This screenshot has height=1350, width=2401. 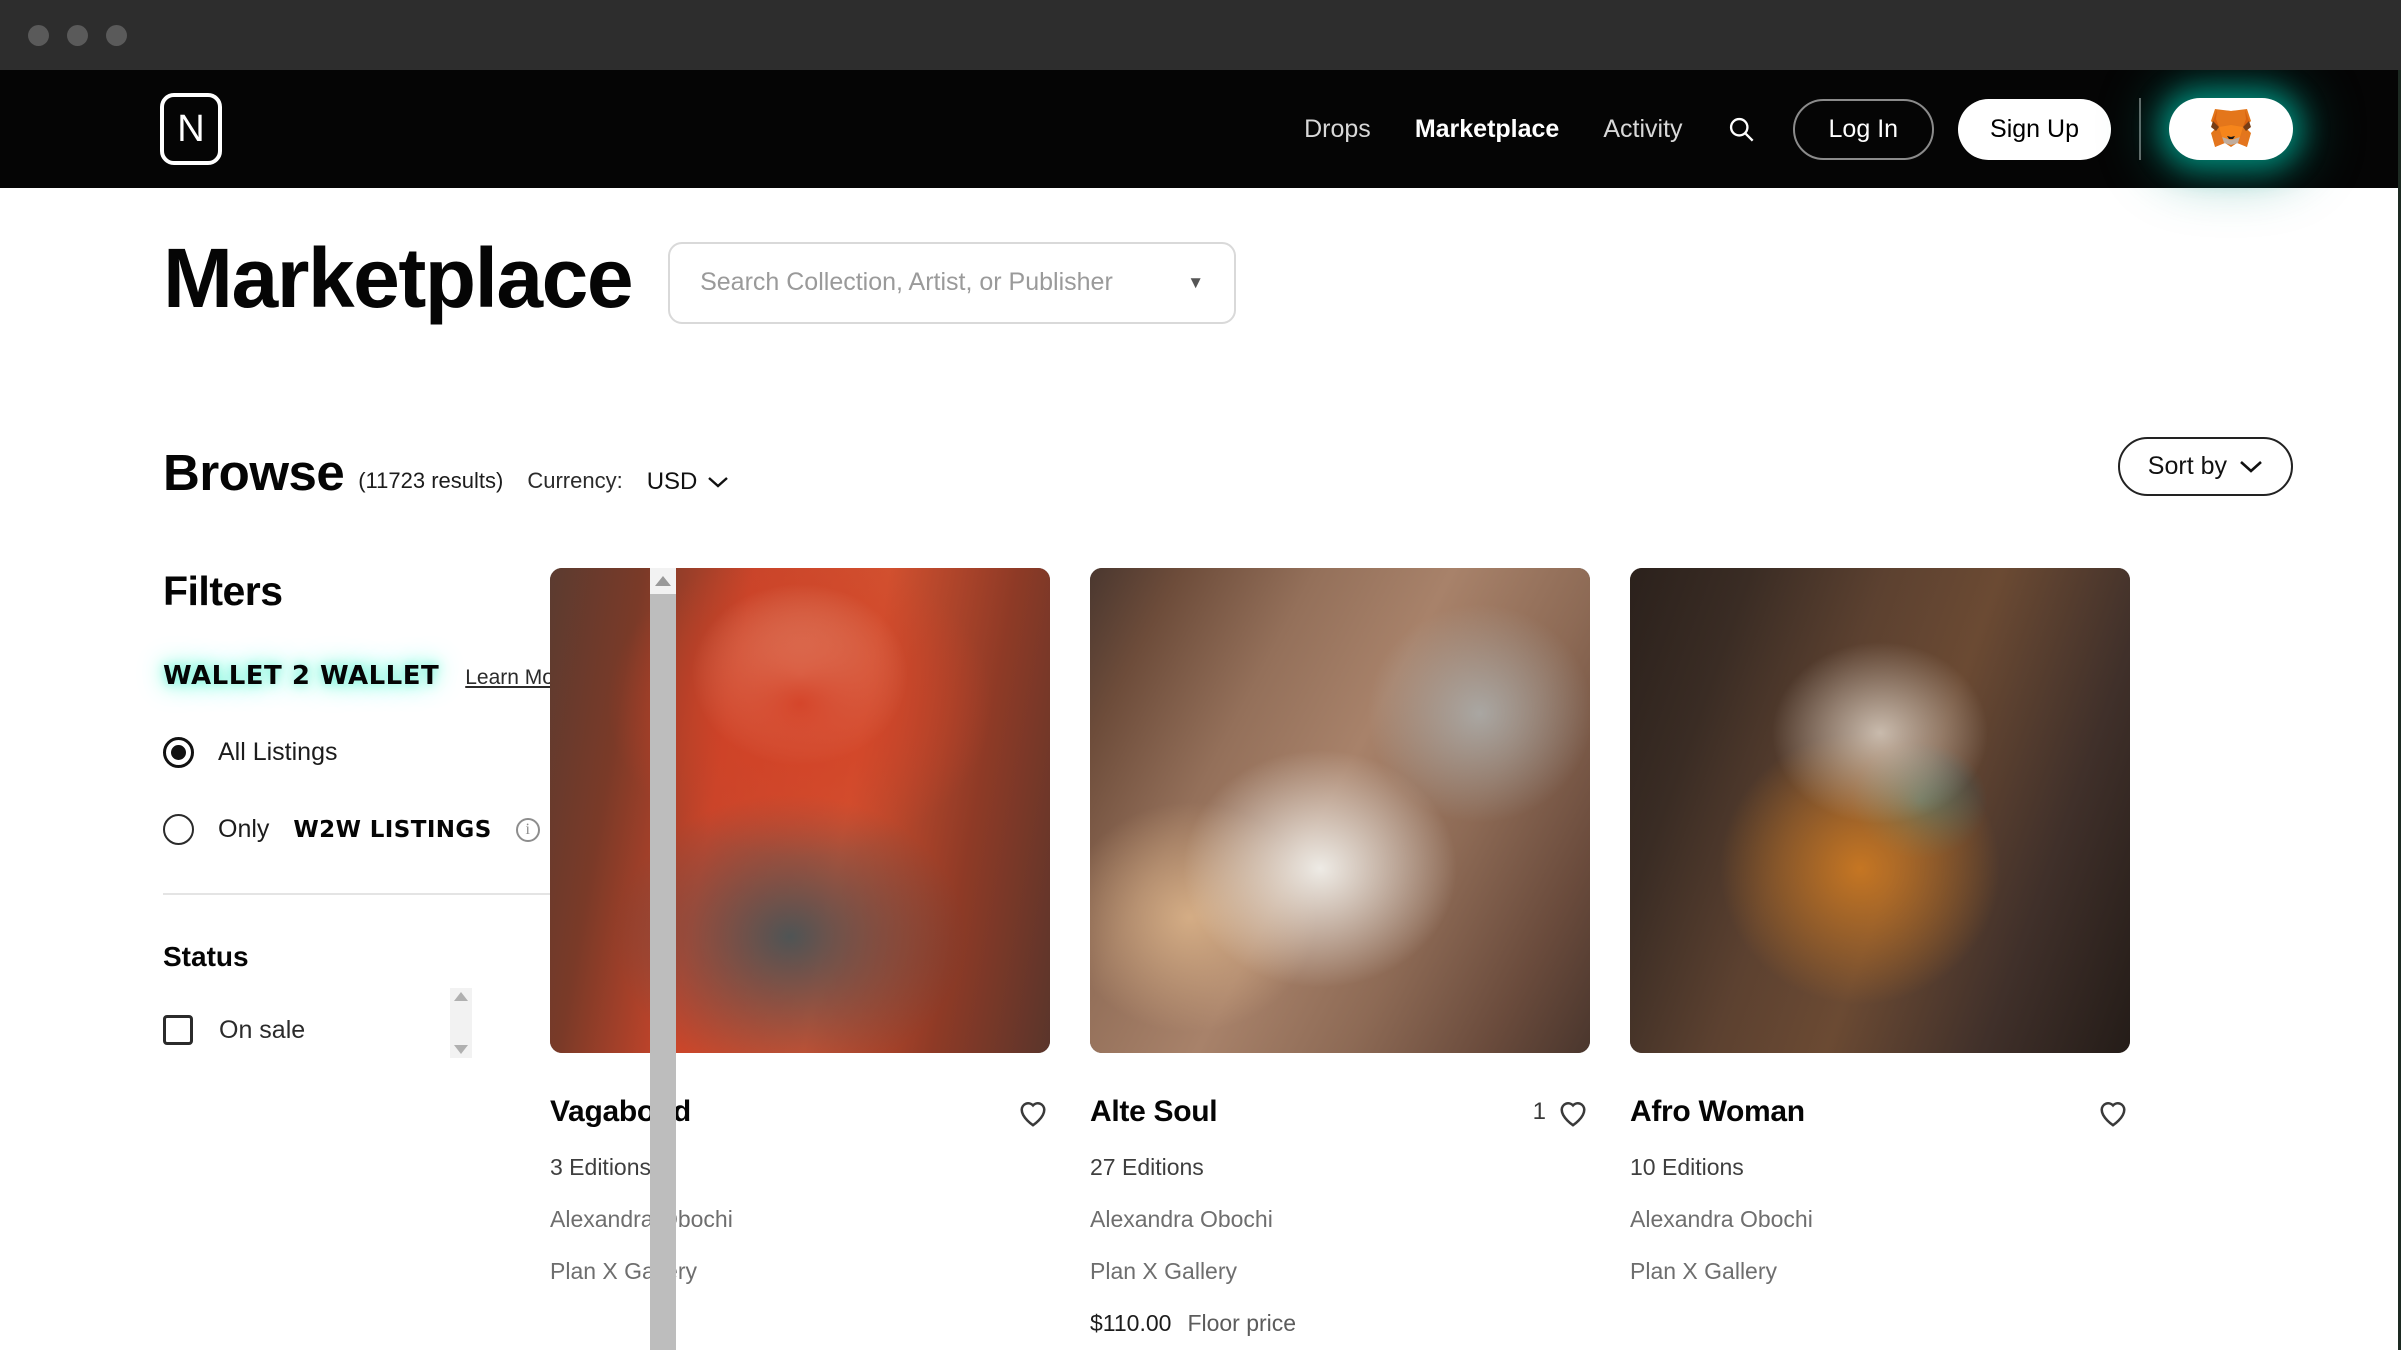 What do you see at coordinates (206, 956) in the screenshot?
I see `status-section-title: Status` at bounding box center [206, 956].